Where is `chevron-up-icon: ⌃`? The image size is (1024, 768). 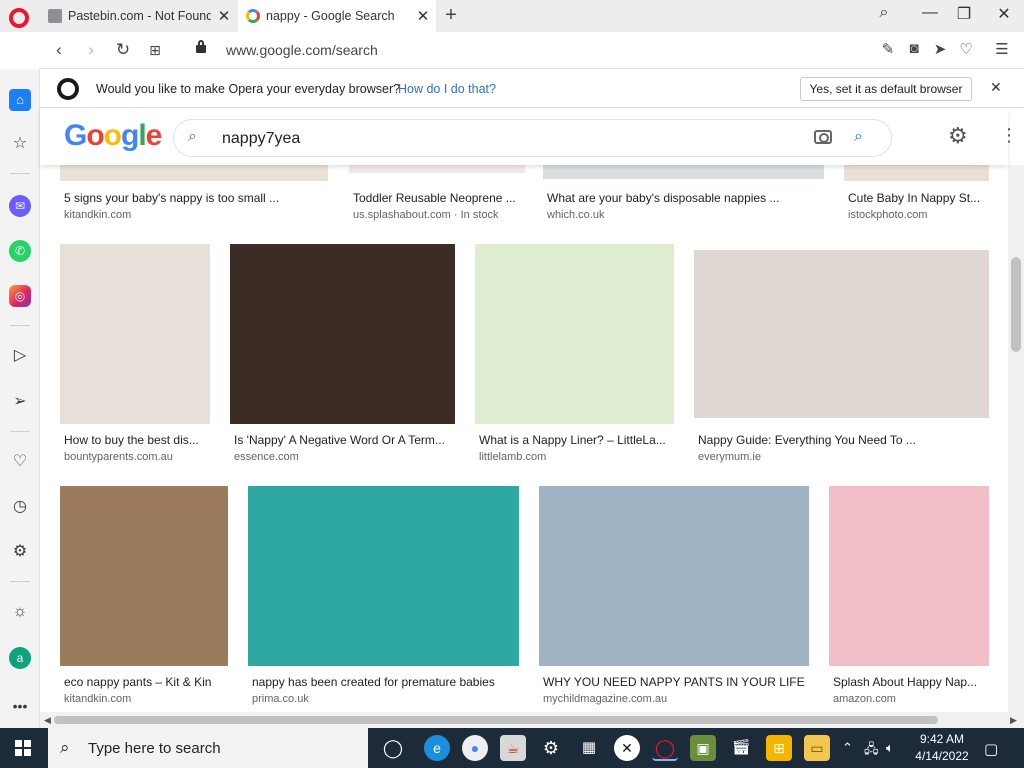 chevron-up-icon: ⌃ is located at coordinates (847, 748).